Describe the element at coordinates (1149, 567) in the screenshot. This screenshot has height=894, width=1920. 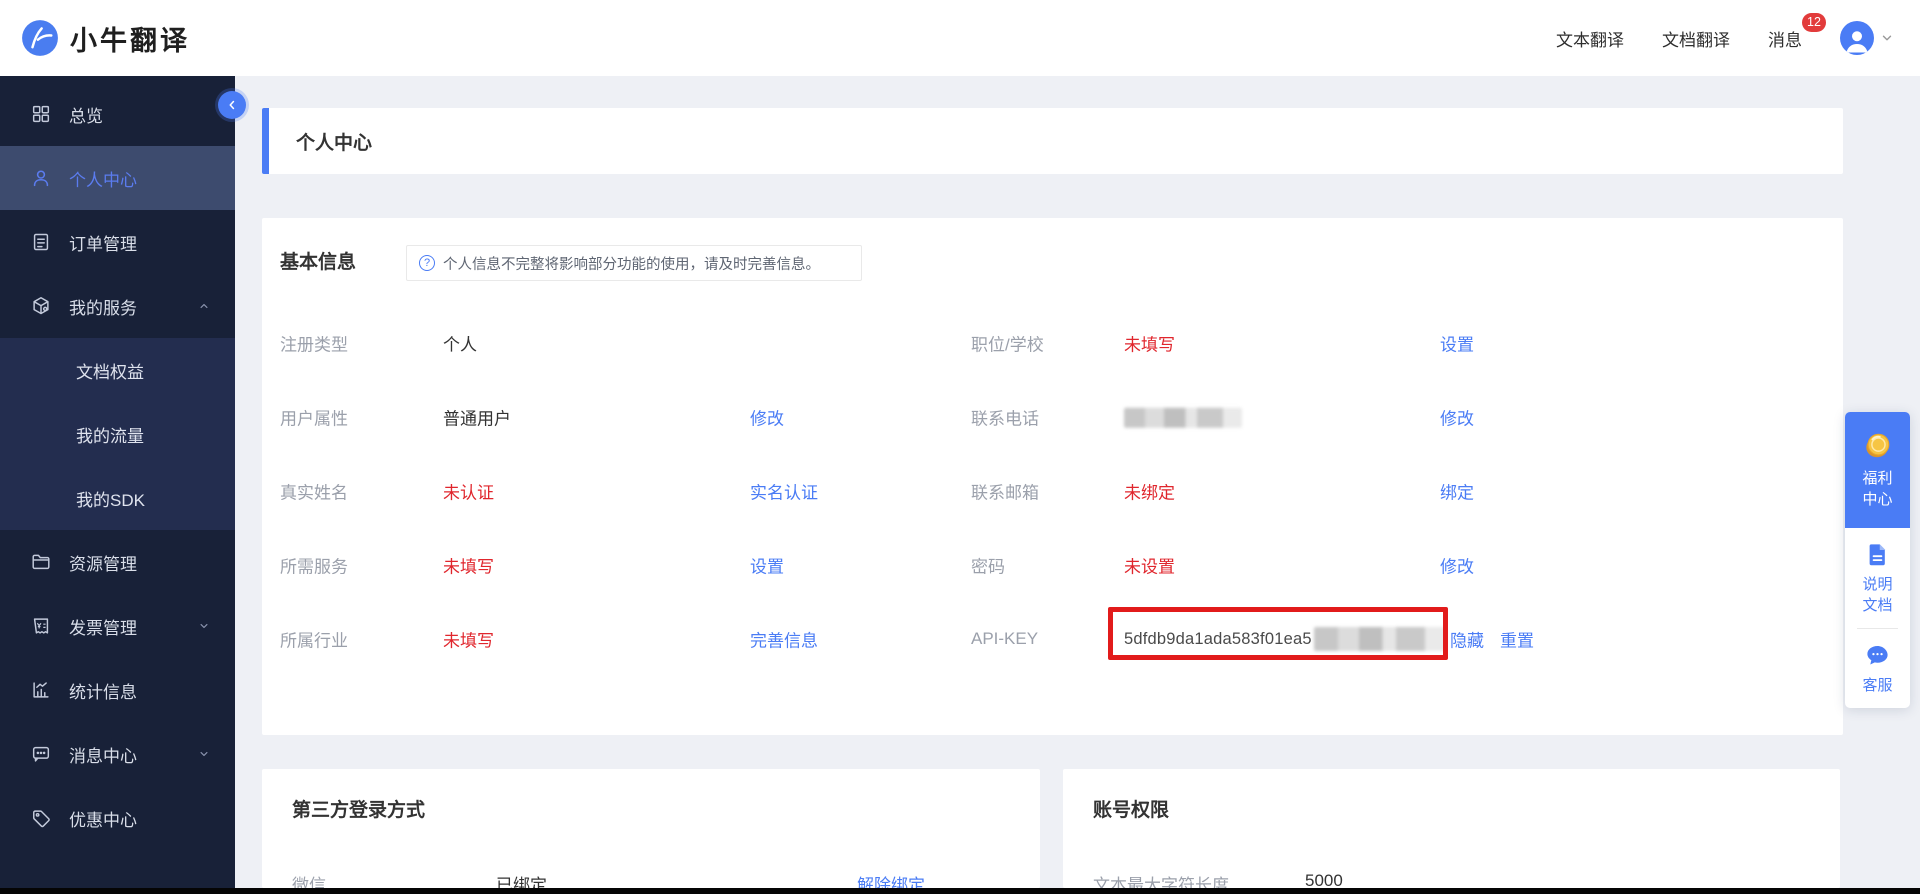
I see `field-value: 未设置` at that location.